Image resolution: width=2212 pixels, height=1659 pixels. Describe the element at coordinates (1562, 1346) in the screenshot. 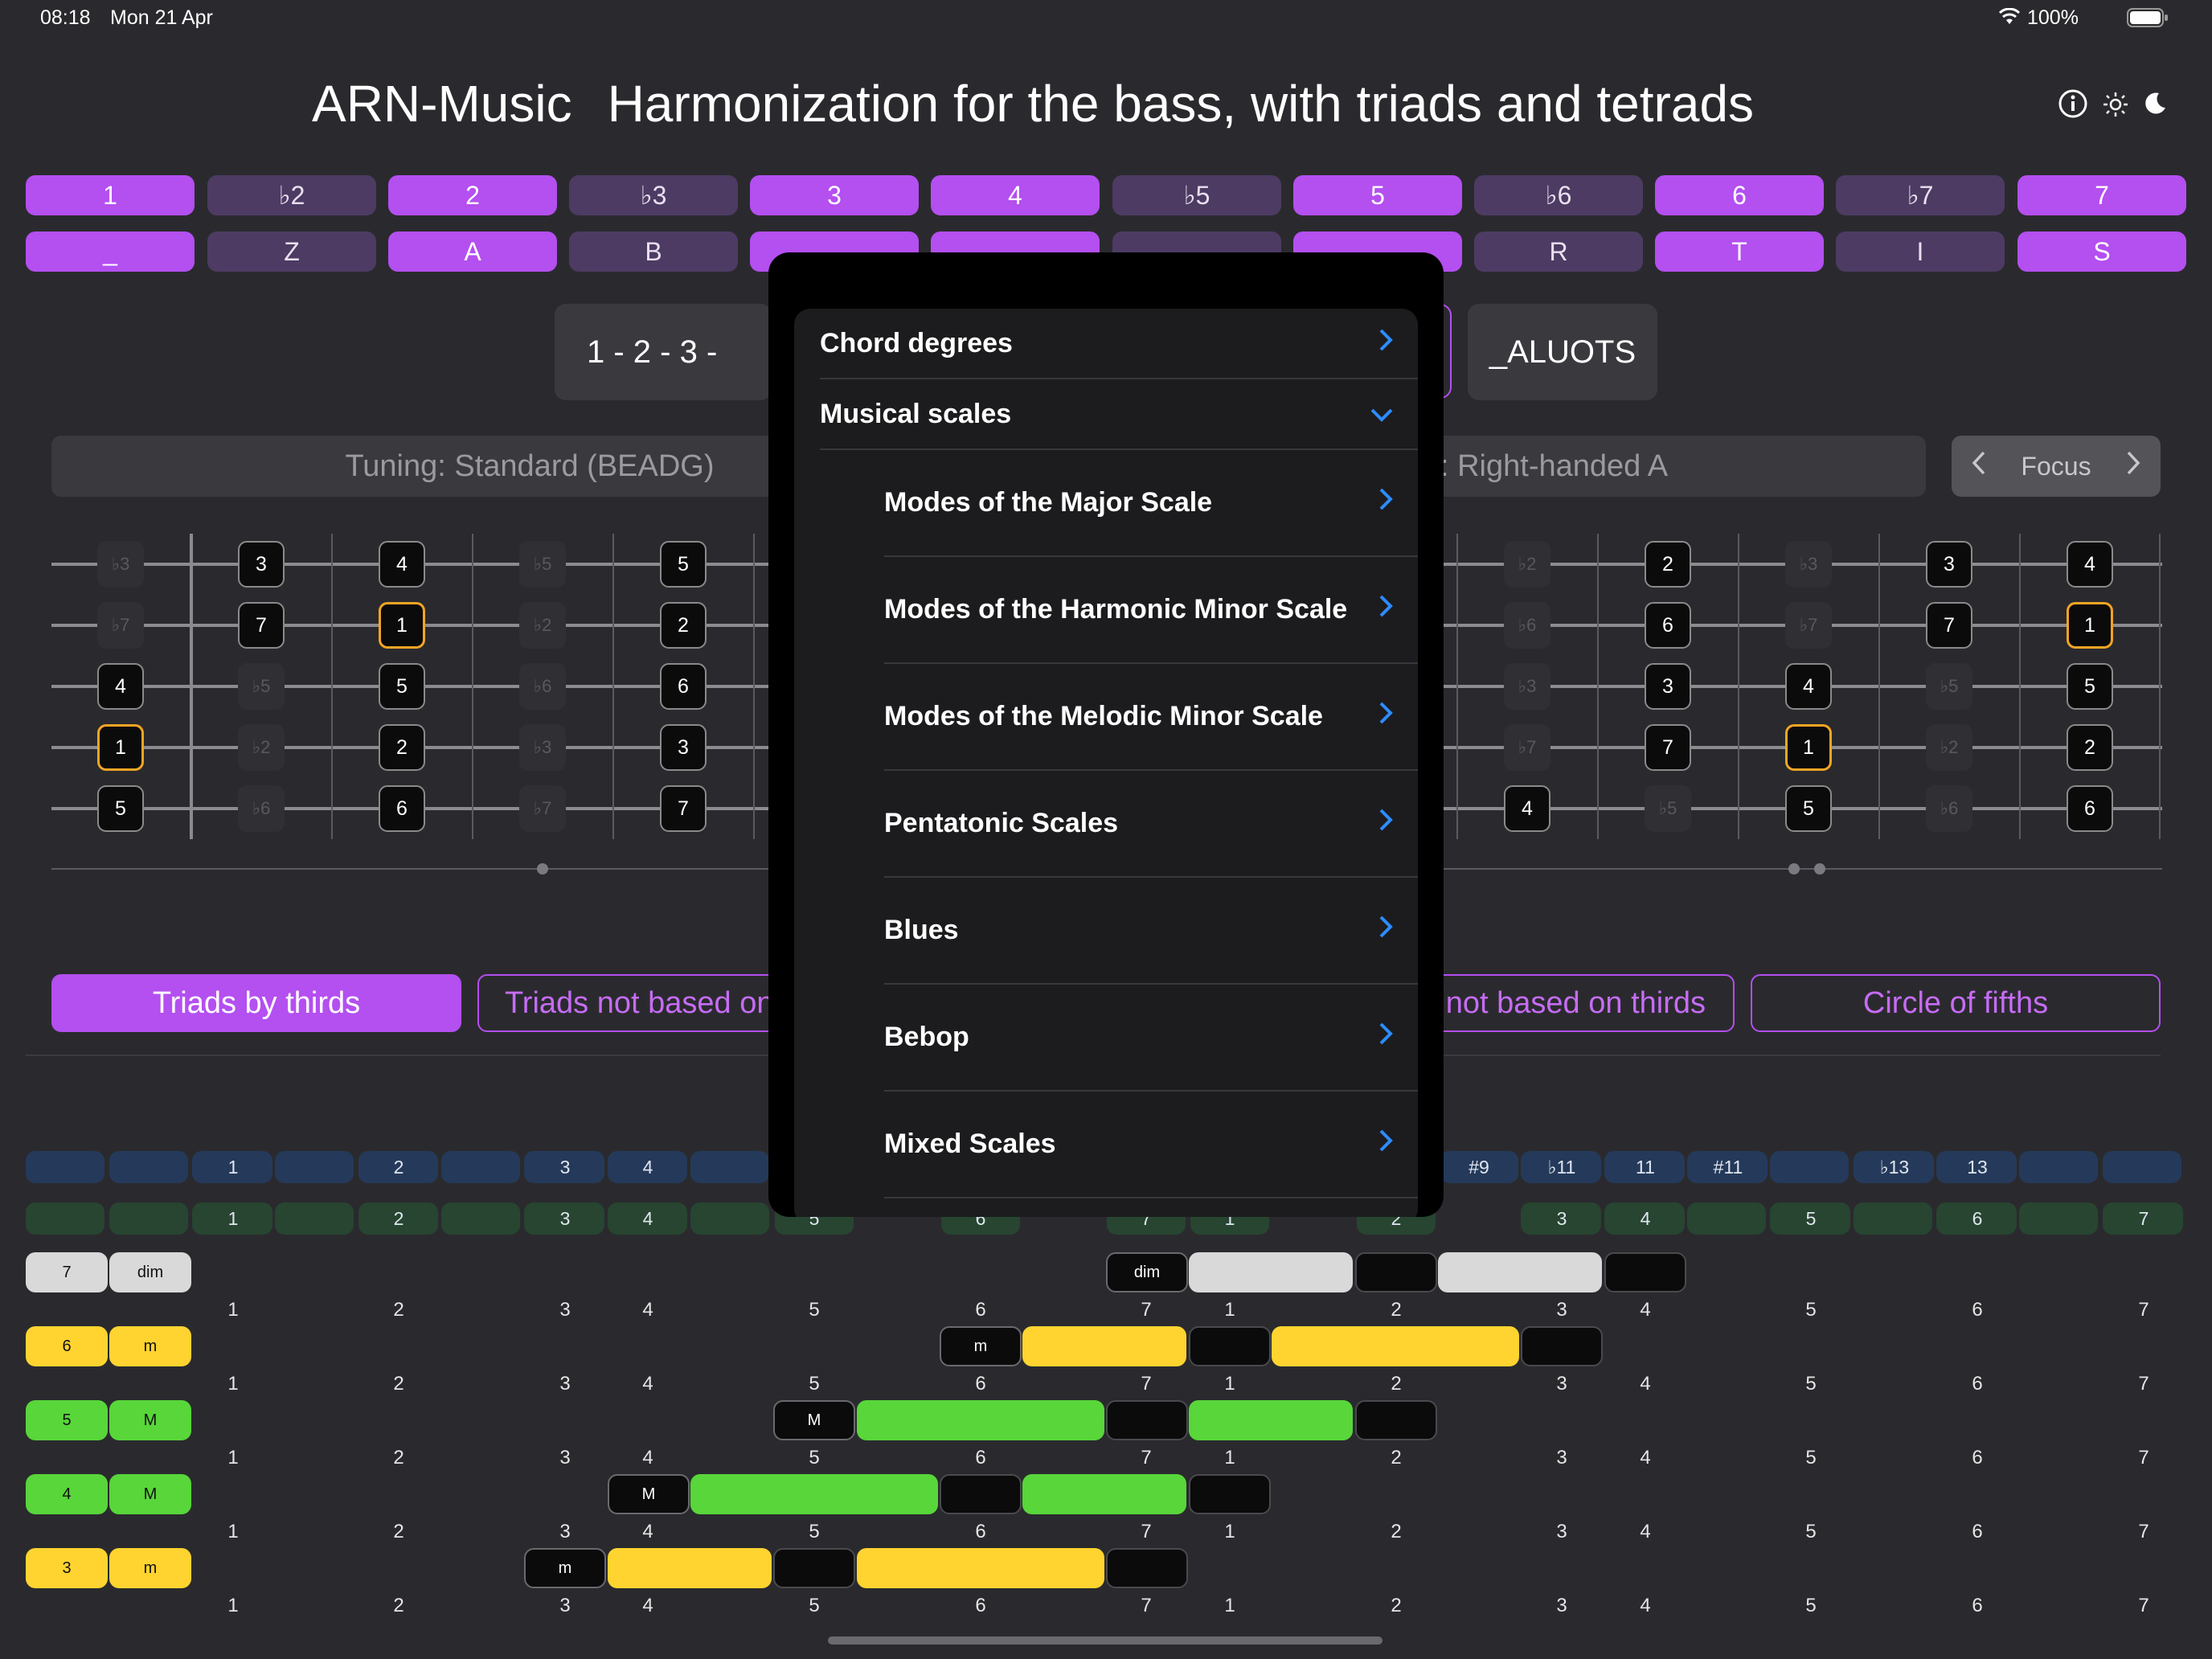

I see `chord-gap-bar` at that location.